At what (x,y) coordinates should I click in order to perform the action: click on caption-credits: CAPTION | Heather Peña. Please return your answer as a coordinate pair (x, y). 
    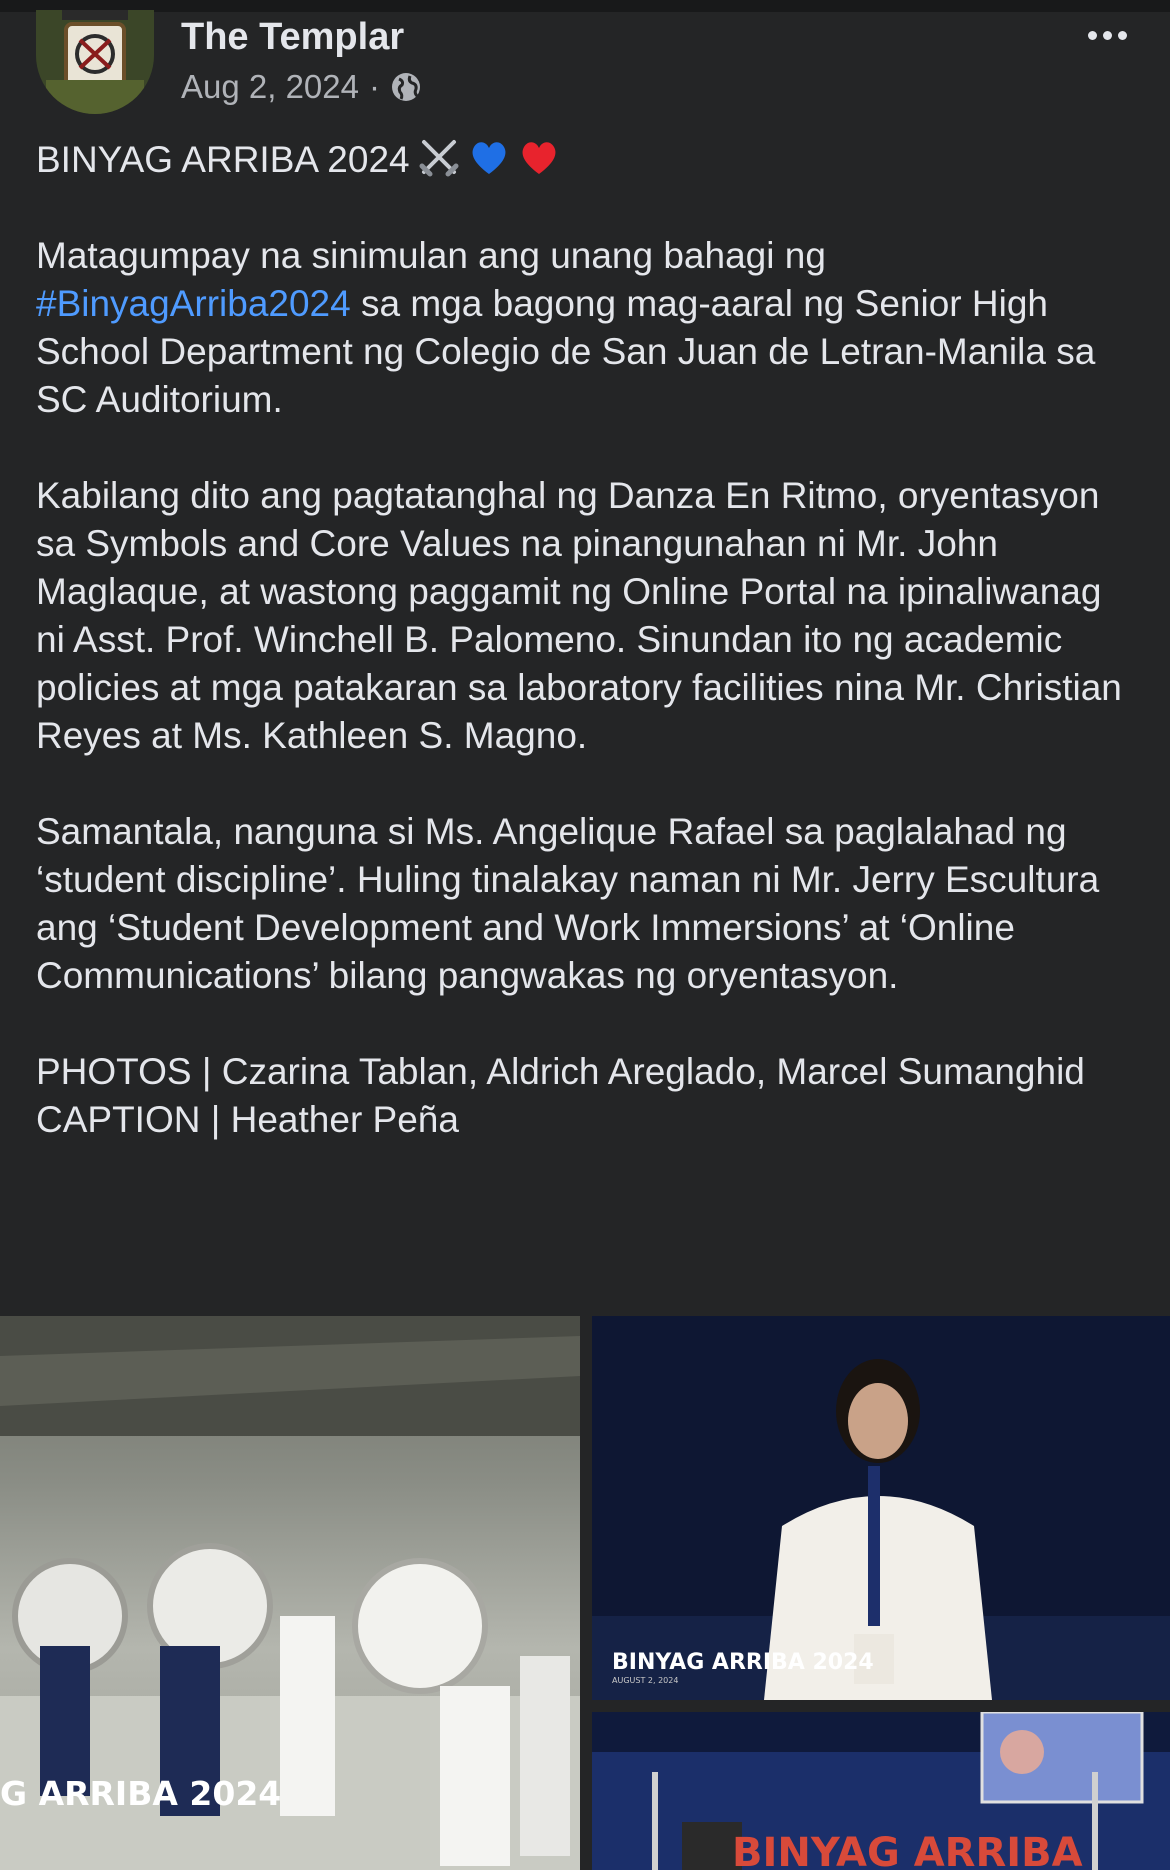
    Looking at the image, I should click on (247, 1119).